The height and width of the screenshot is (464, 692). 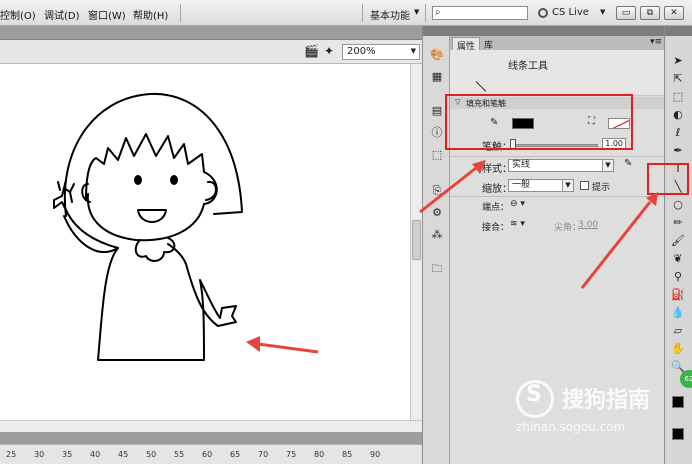 What do you see at coordinates (591, 121) in the screenshot?
I see `paint-bucket-icon: ⛶` at bounding box center [591, 121].